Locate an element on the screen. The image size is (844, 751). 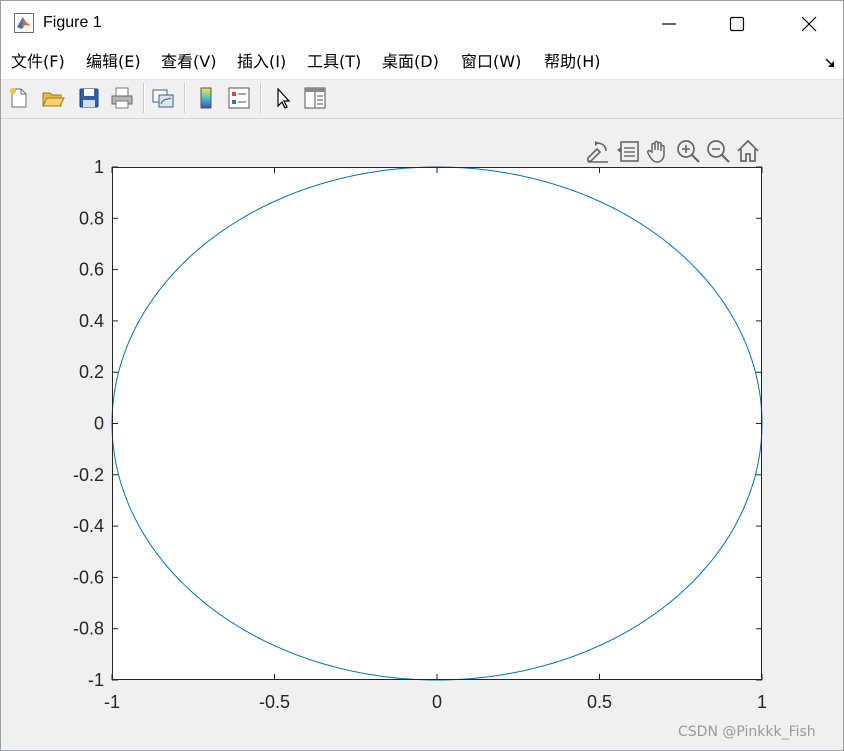
x-tick-label: 0.5 is located at coordinates (599, 702).